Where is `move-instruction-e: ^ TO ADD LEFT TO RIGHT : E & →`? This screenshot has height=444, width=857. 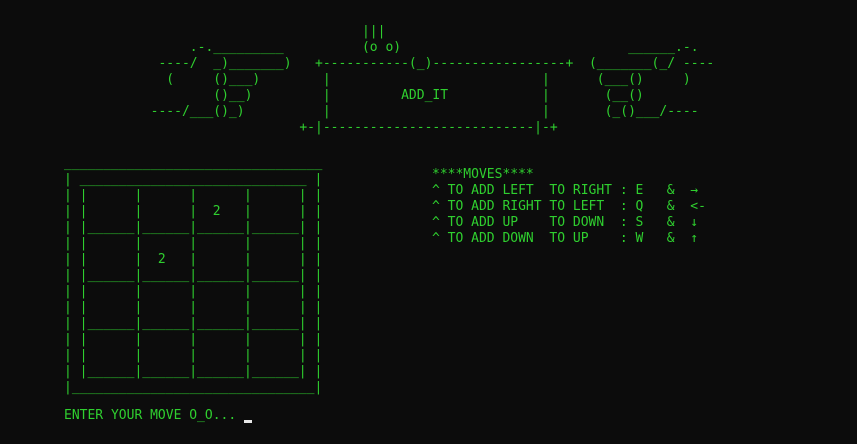 move-instruction-e: ^ TO ADD LEFT TO RIGHT : E & → is located at coordinates (565, 190).